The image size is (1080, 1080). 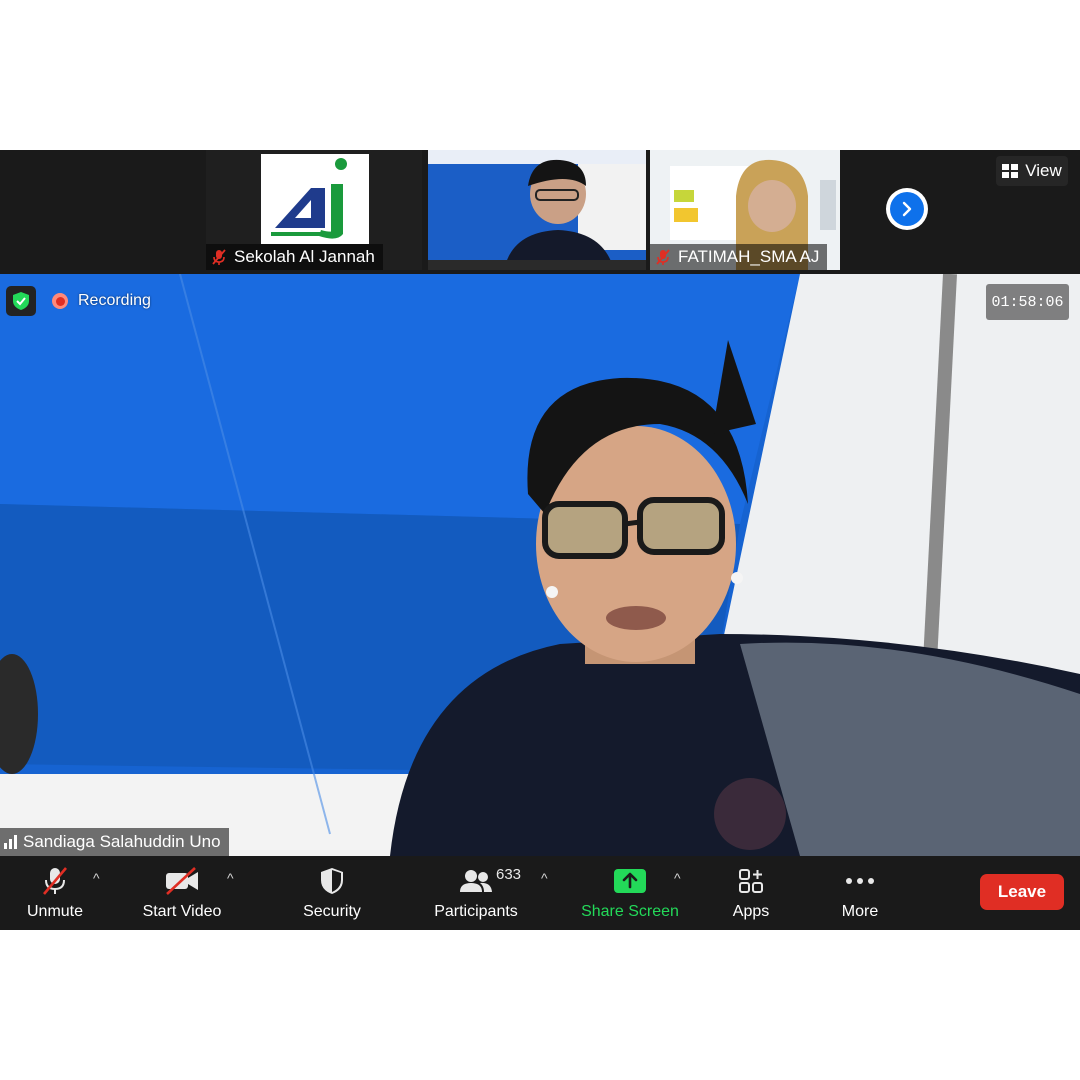 I want to click on recording-indicator: Recording, so click(x=101, y=301).